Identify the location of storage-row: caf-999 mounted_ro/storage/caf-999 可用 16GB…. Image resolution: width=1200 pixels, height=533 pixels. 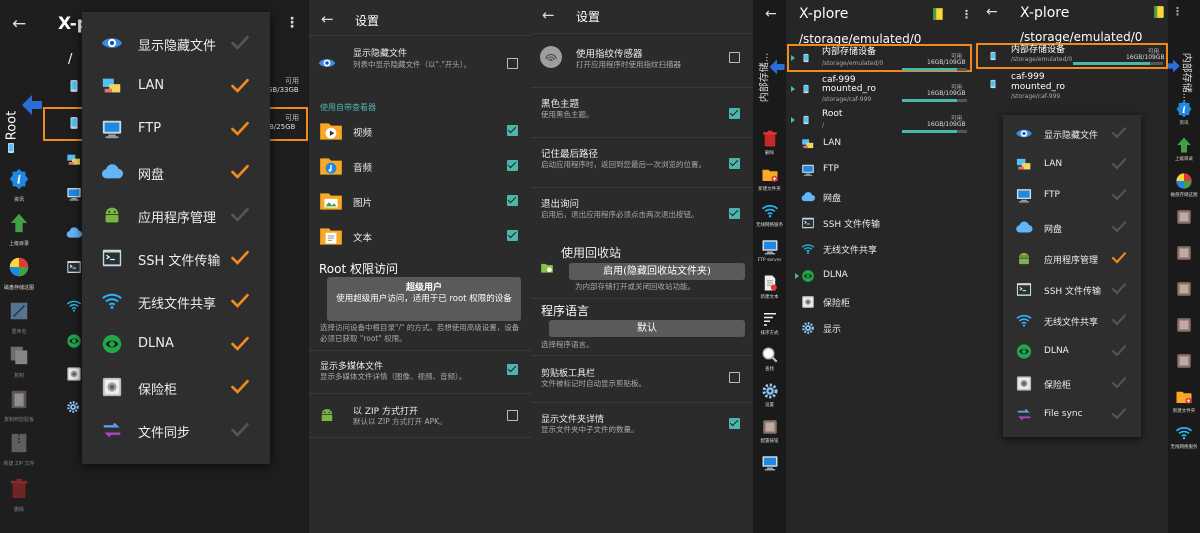
(880, 89).